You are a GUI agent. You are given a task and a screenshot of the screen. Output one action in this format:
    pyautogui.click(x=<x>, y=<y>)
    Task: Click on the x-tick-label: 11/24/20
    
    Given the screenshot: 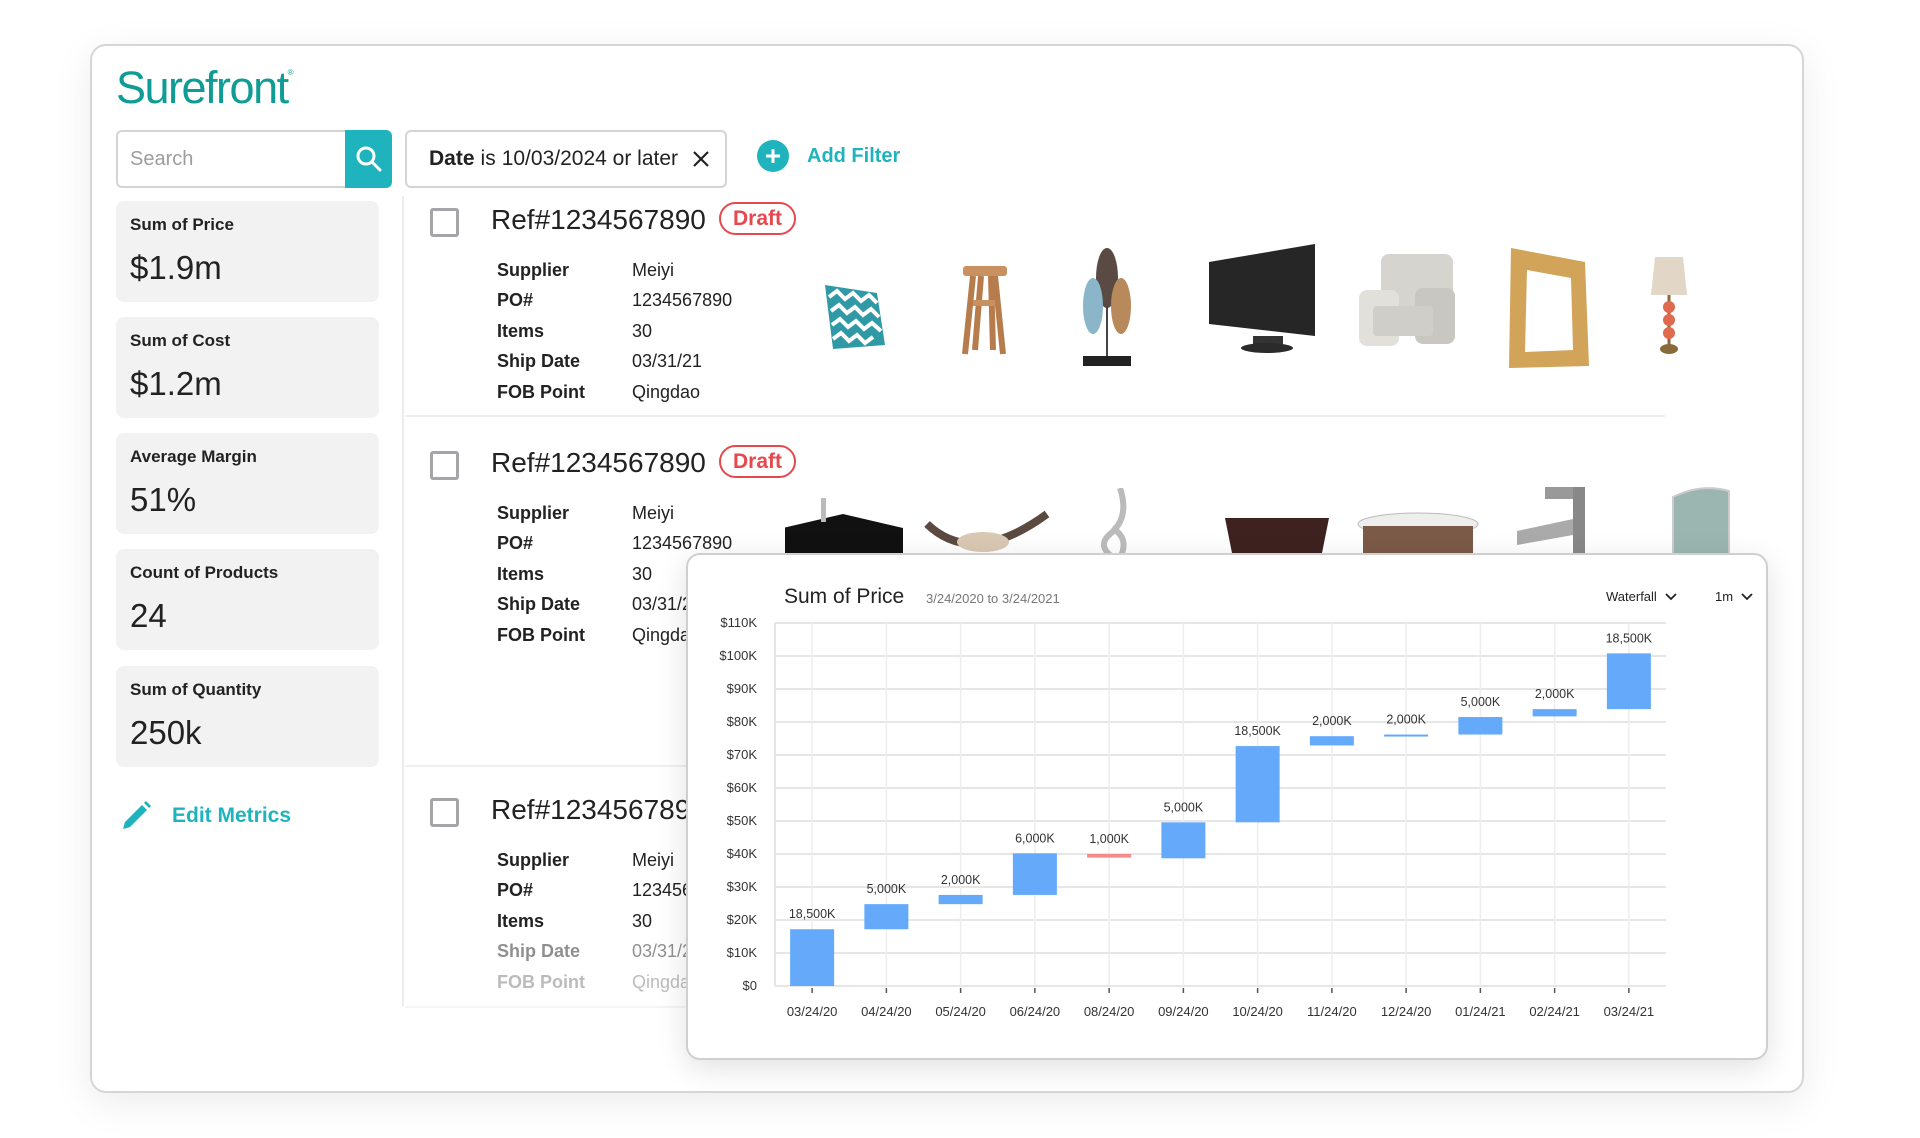 What is the action you would take?
    pyautogui.click(x=1332, y=1011)
    